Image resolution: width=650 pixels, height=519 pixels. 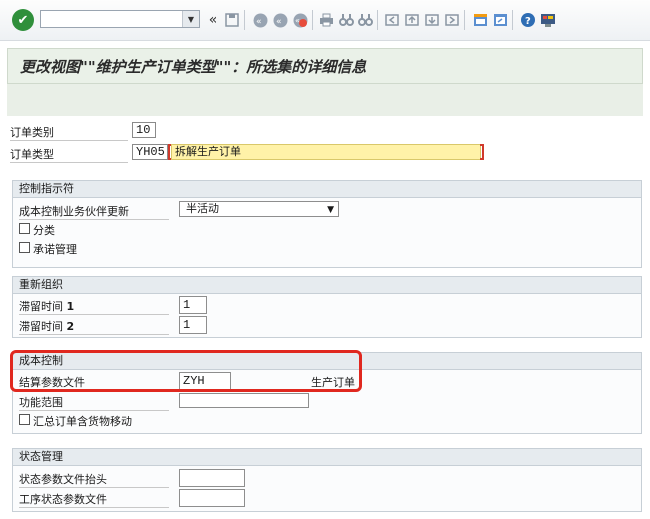 I want to click on control-indicators-header: 控制指示符, so click(x=327, y=189).